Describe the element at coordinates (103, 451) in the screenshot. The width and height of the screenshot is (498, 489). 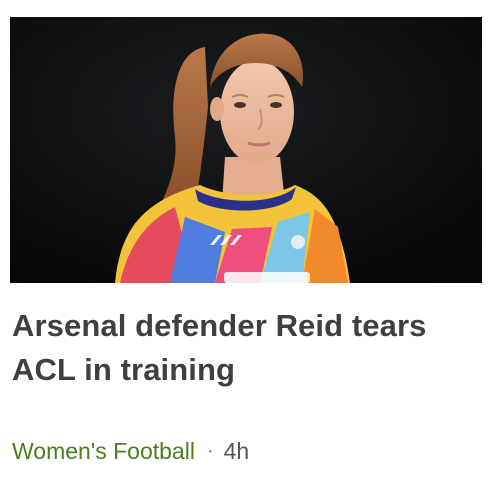
I see `section-link: Women's Football` at that location.